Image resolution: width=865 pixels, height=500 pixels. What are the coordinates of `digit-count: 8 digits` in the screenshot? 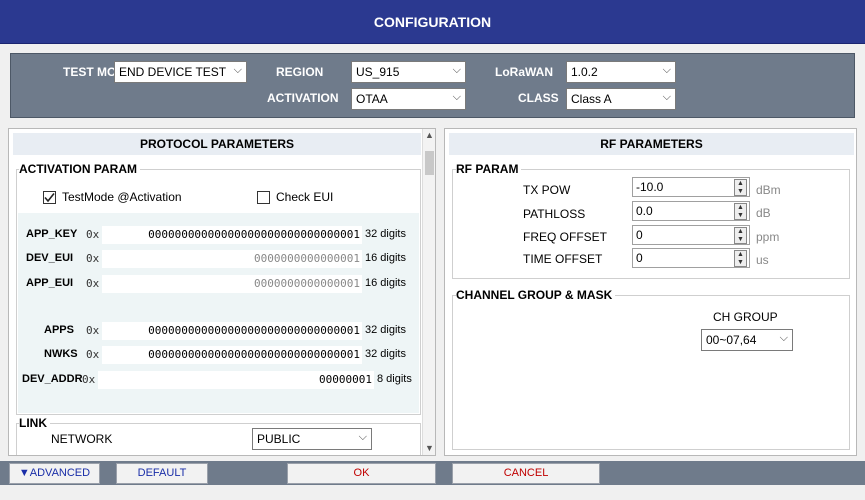 It's located at (394, 379).